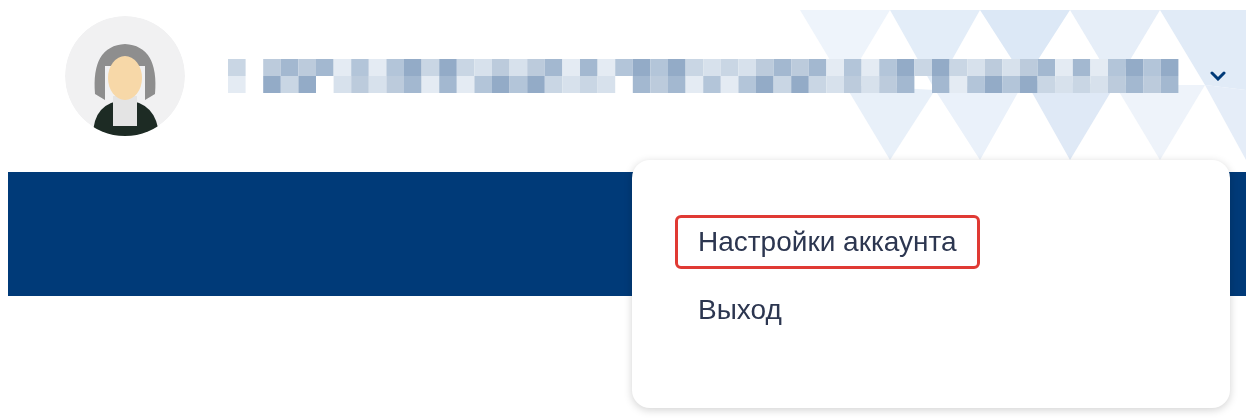 Image resolution: width=1246 pixels, height=420 pixels. I want to click on chevron-down-icon, so click(1218, 76).